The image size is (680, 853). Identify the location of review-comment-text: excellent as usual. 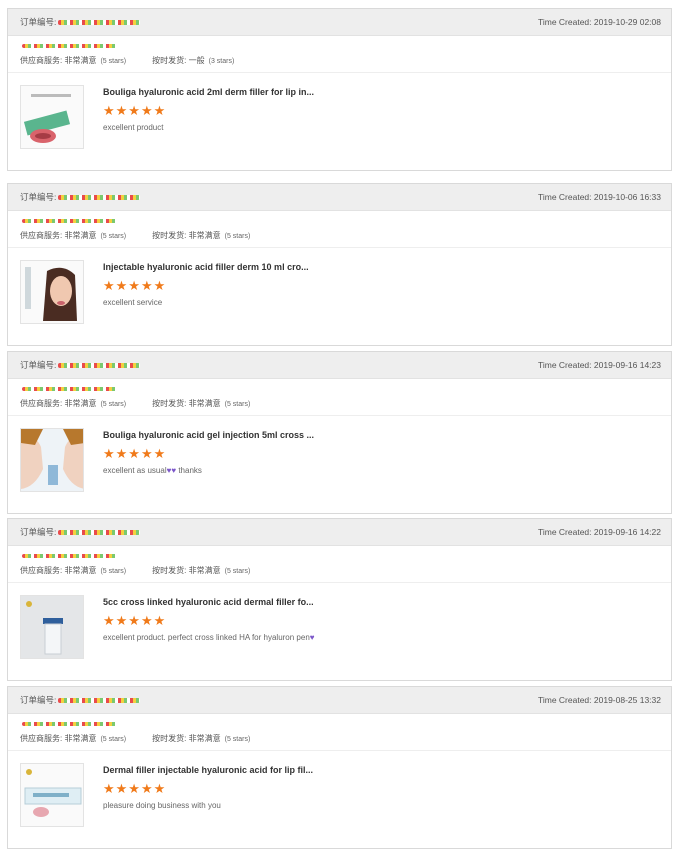
(135, 470).